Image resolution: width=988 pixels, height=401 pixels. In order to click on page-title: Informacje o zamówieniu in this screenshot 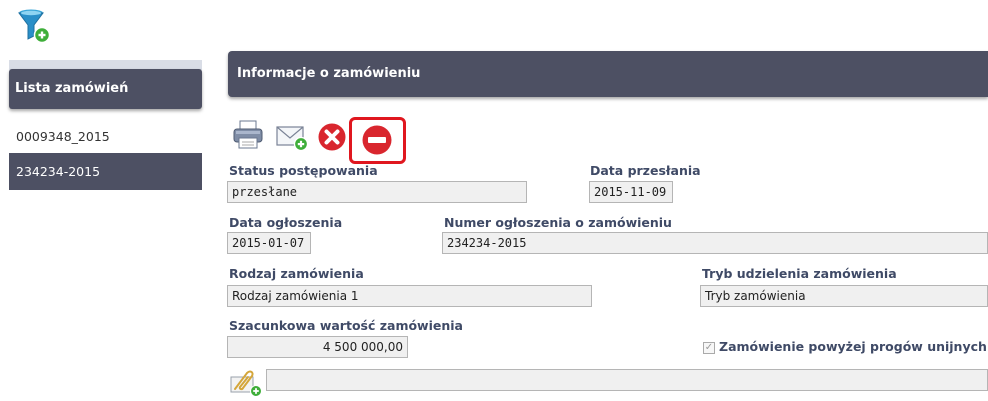, I will do `click(608, 74)`.